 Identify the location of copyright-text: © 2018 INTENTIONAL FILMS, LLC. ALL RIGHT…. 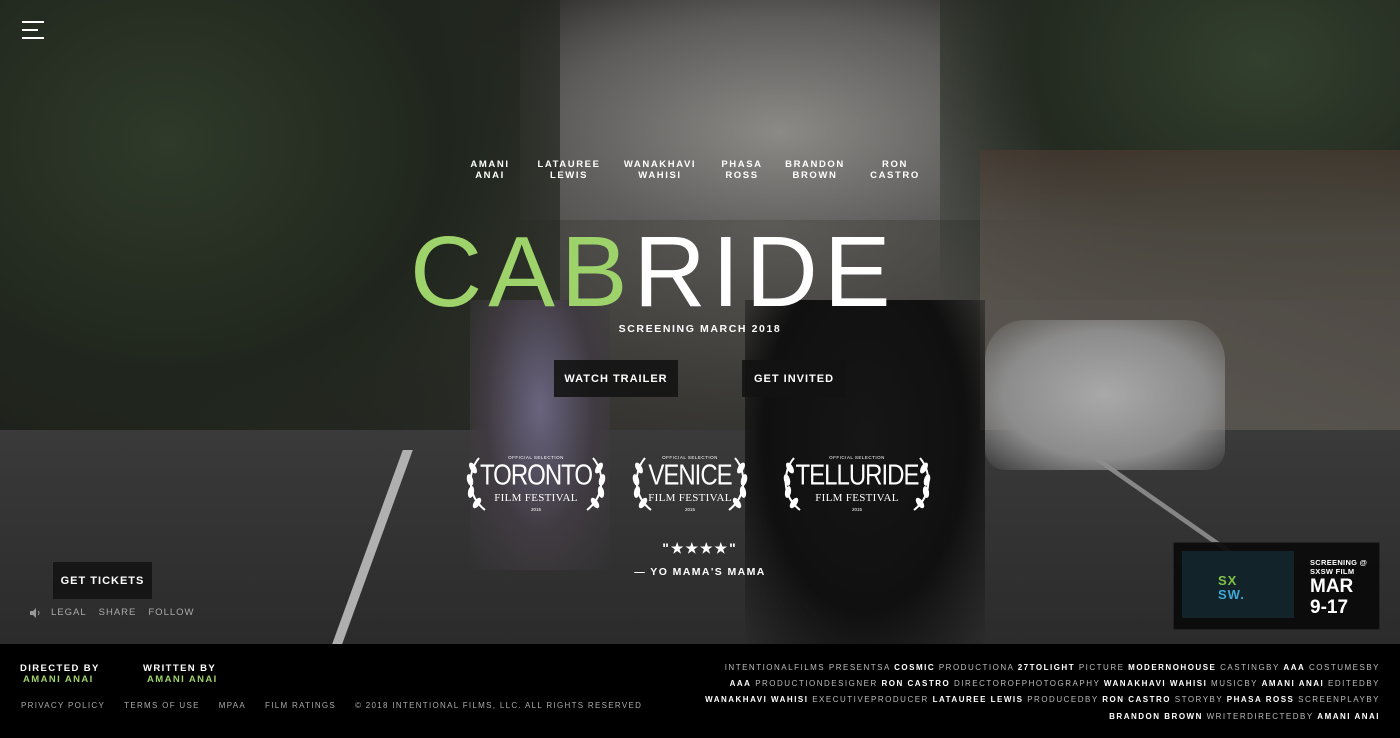
(499, 705).